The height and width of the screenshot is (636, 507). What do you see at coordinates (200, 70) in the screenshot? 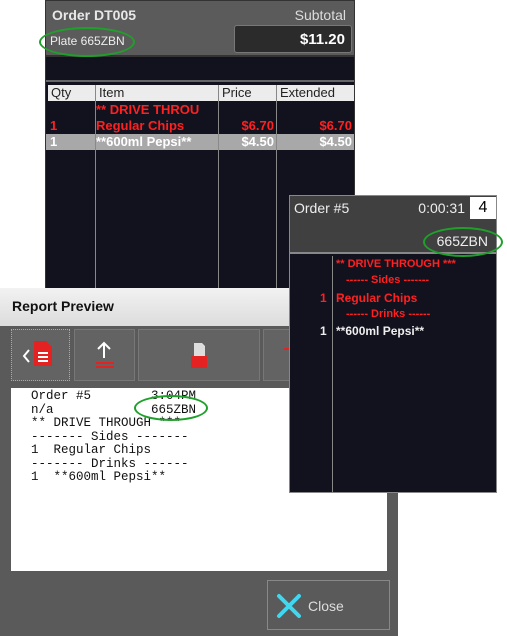
I see `input-strip` at bounding box center [200, 70].